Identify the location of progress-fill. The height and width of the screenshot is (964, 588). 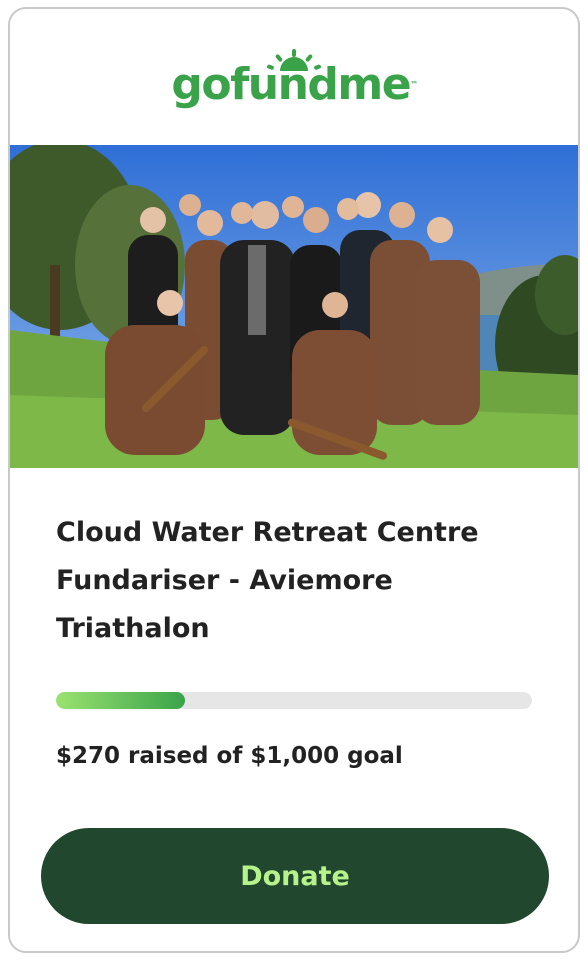
(120, 700).